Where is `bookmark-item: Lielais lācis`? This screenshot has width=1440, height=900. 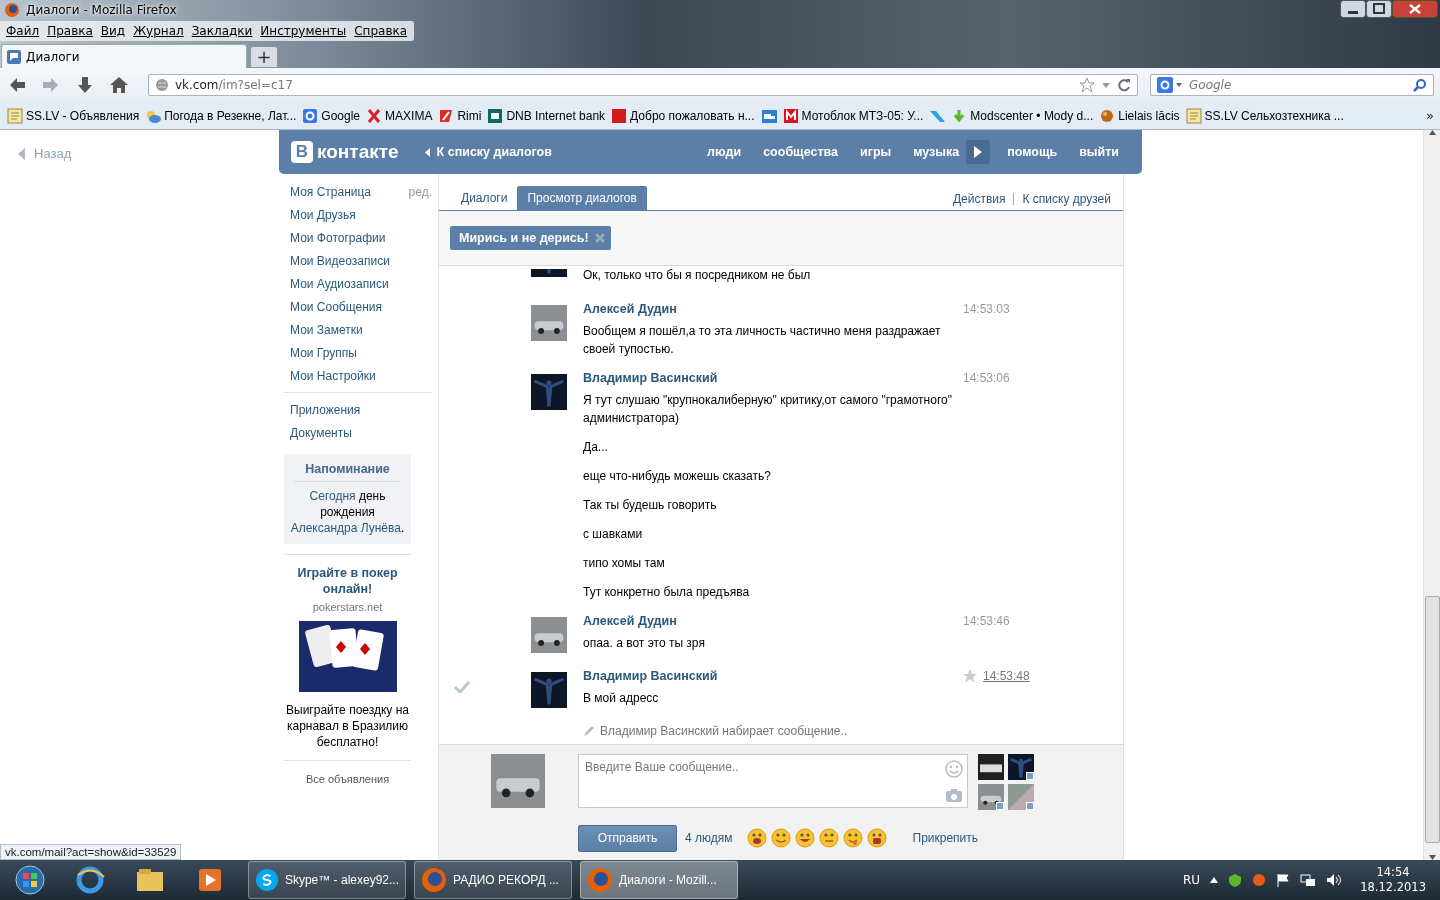 bookmark-item: Lielais lācis is located at coordinates (1139, 115).